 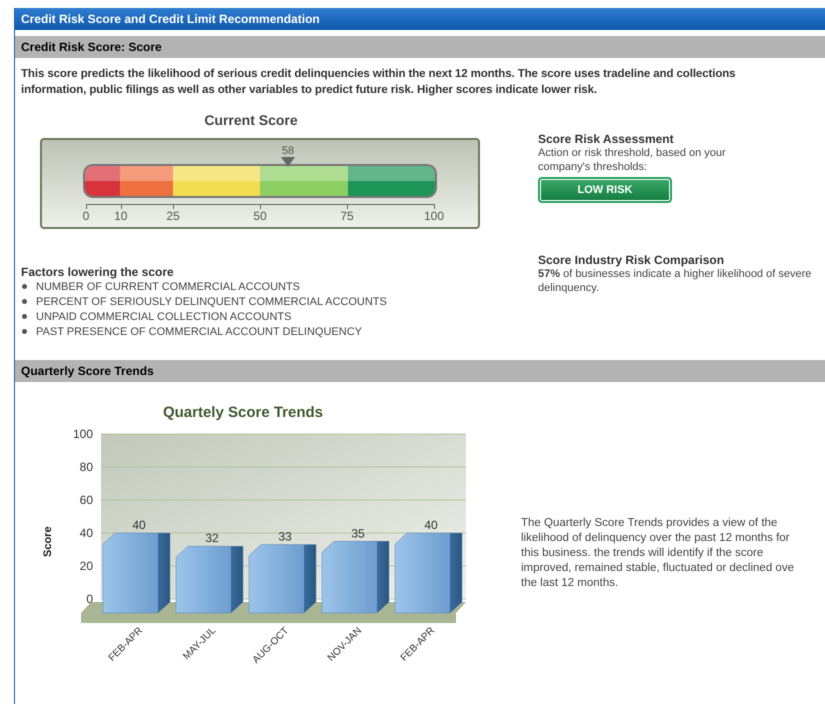 What do you see at coordinates (168, 286) in the screenshot?
I see `factor-item: NUMBER OF CURRENT COMMERCIAL ACCOUNTS` at bounding box center [168, 286].